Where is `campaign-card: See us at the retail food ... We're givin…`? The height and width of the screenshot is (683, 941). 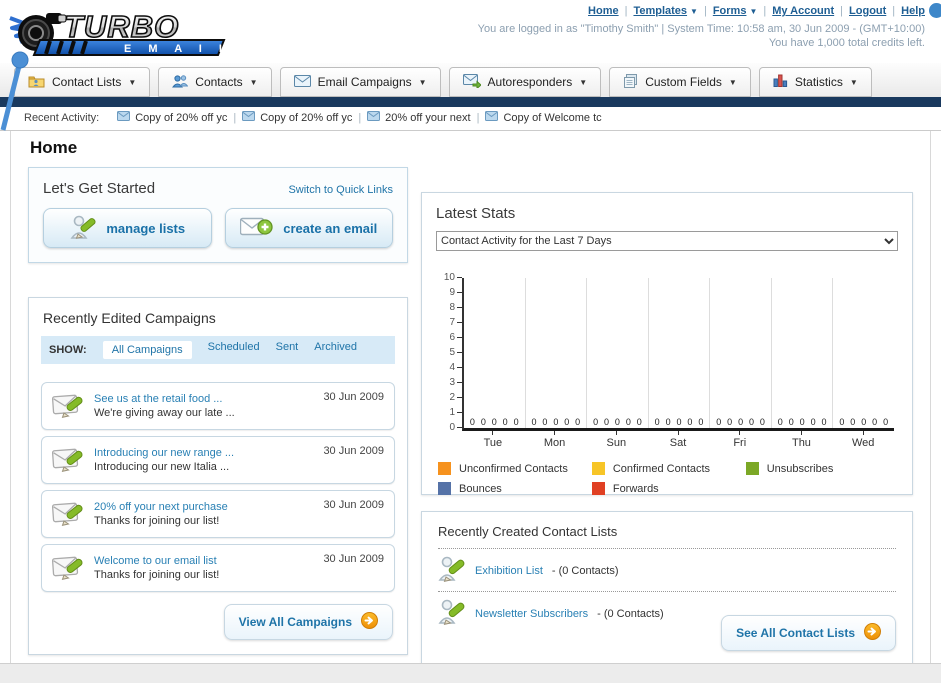 campaign-card: See us at the retail food ... We're givin… is located at coordinates (218, 406).